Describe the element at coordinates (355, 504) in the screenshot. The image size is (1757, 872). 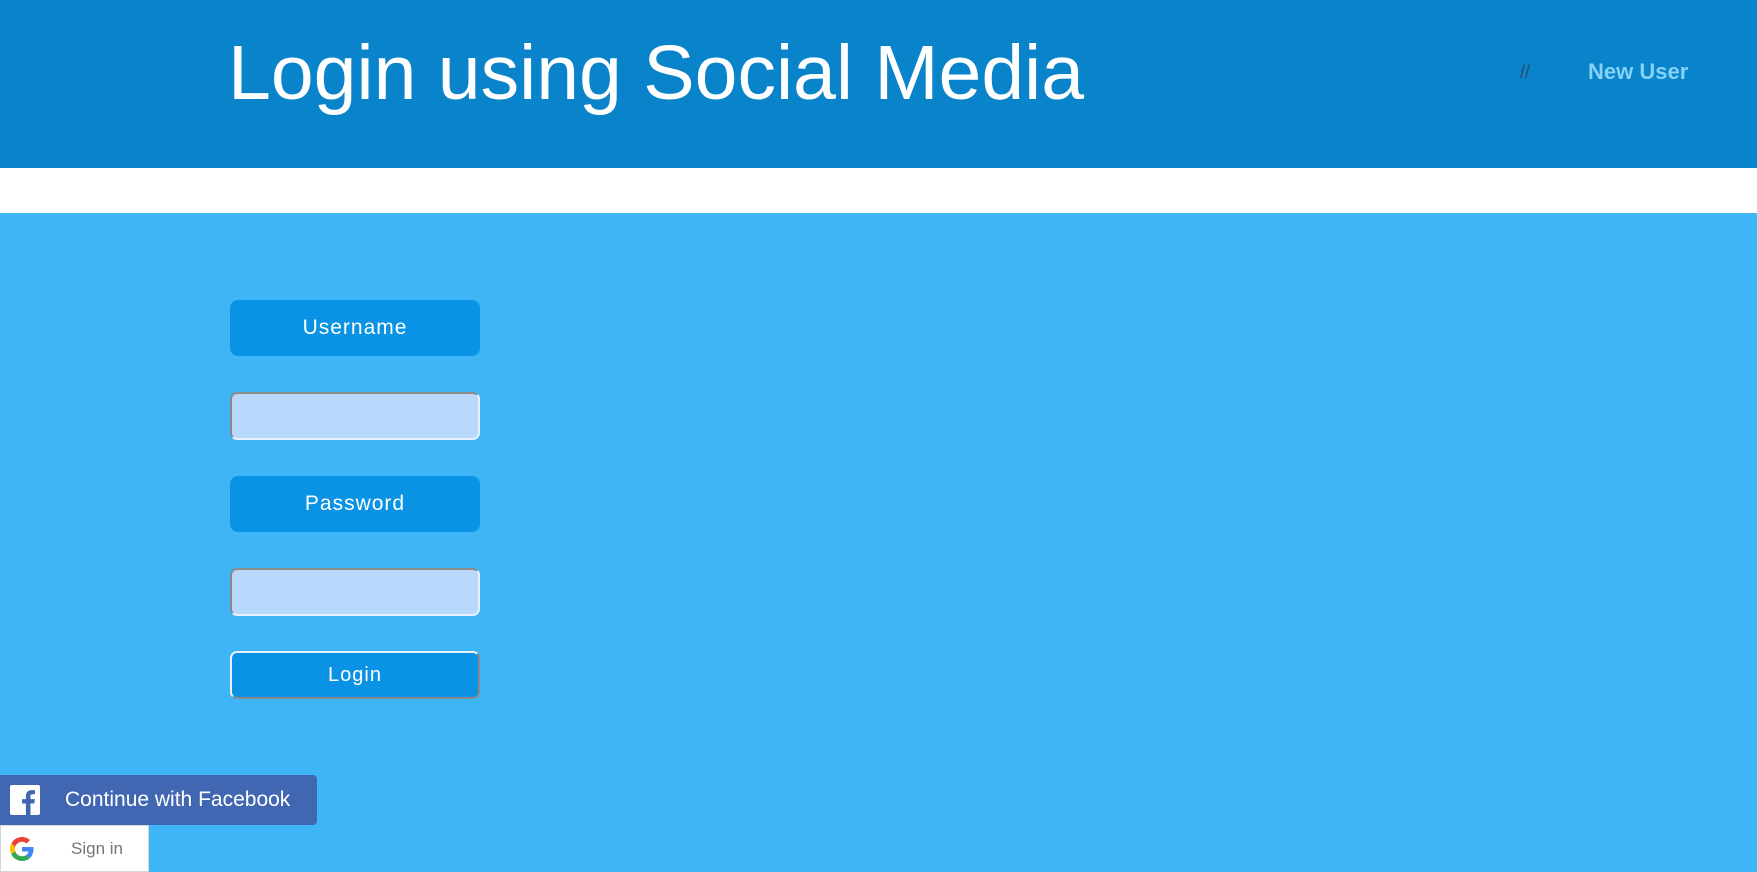
I see `password-label: Password` at that location.